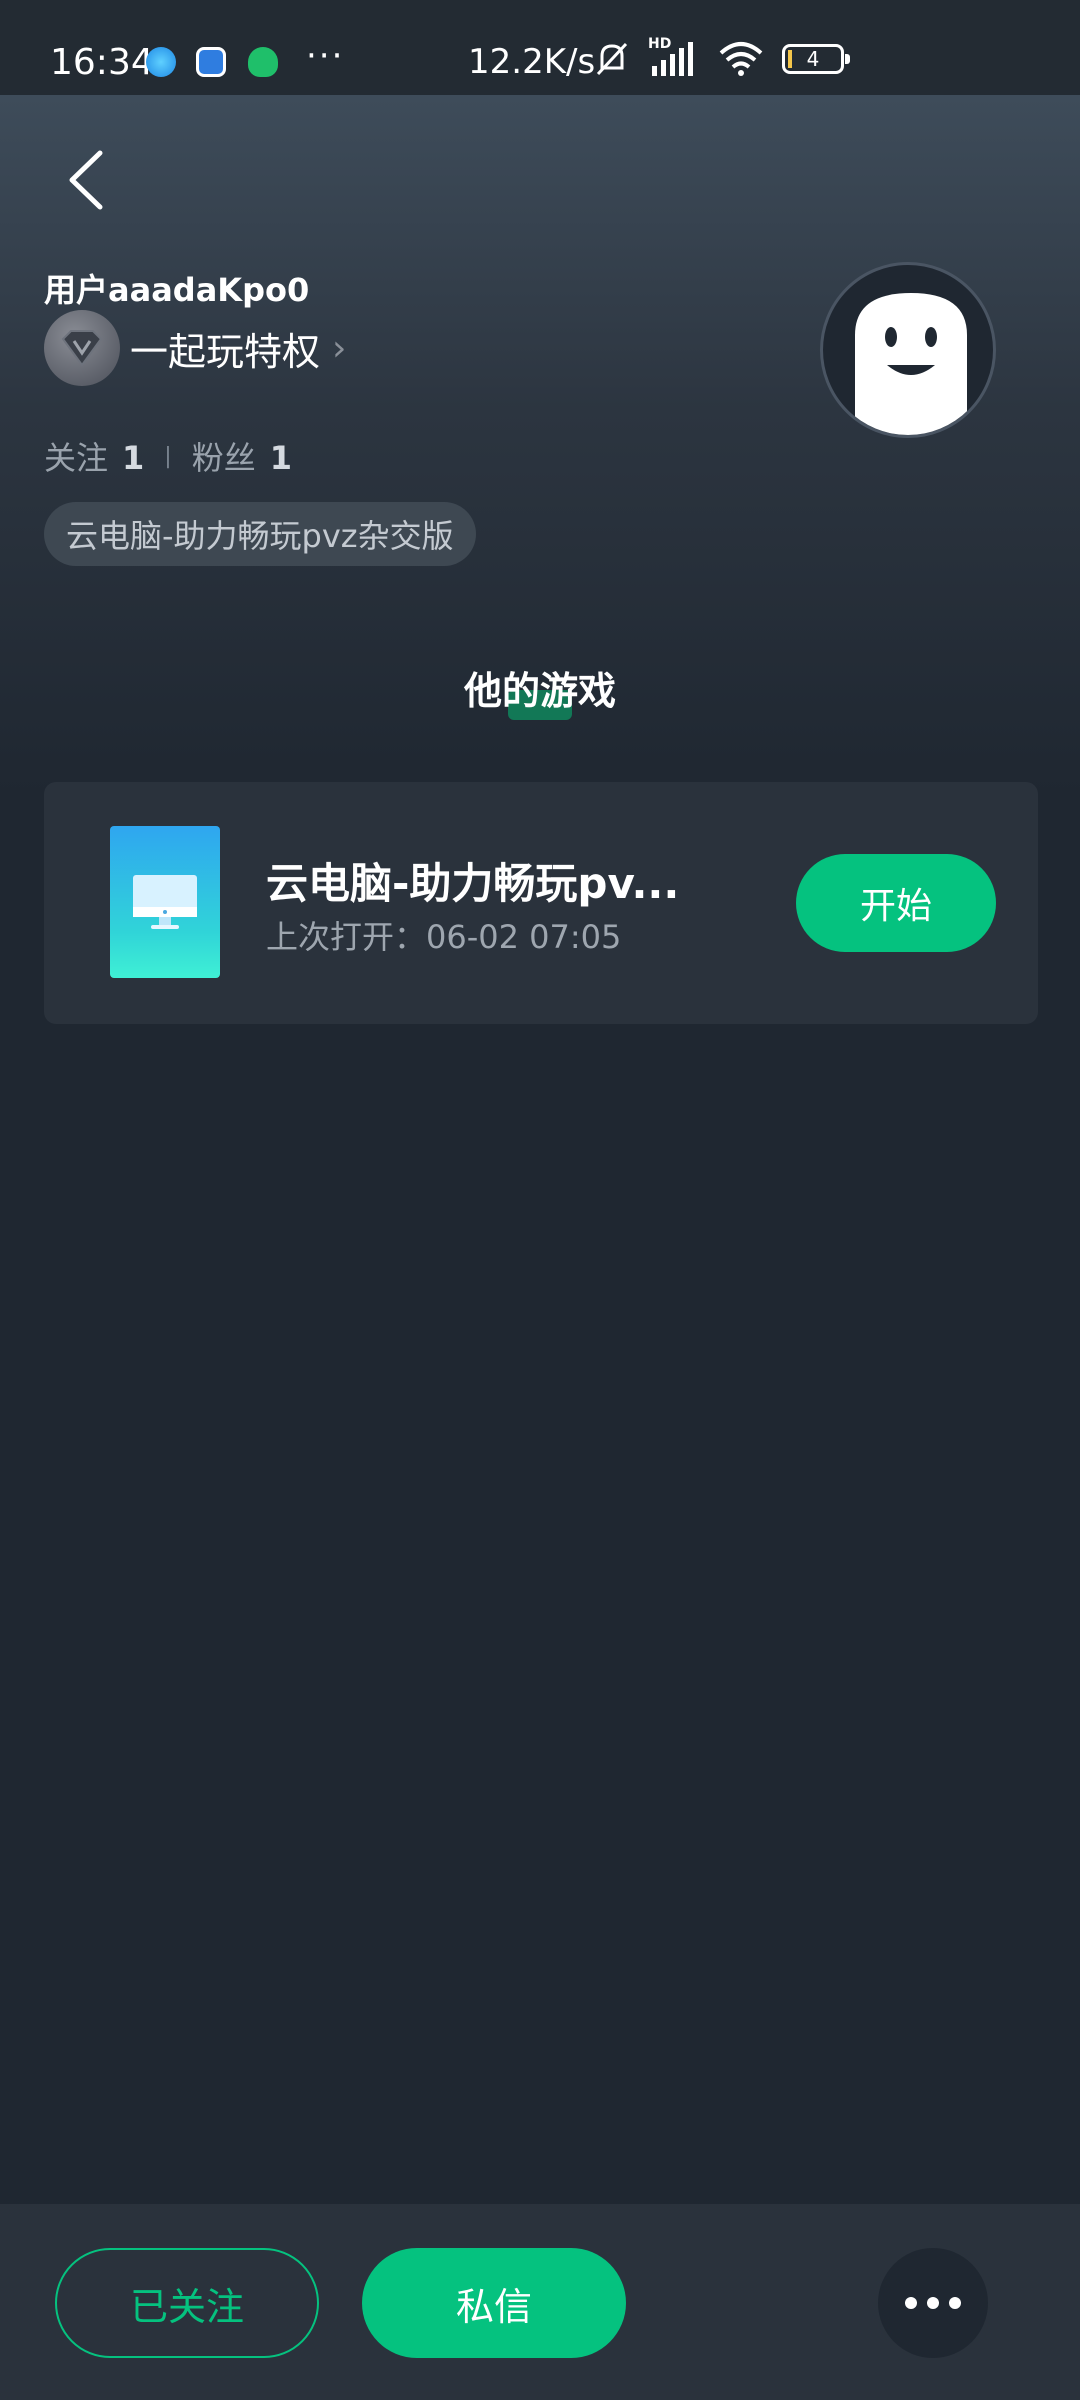 This screenshot has width=1080, height=2400. I want to click on battery-icon: 4, so click(816, 59).